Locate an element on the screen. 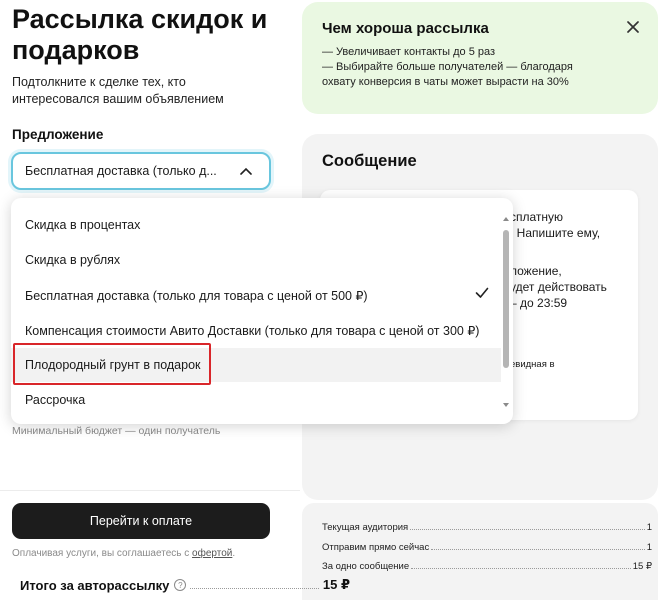 The width and height of the screenshot is (666, 600). message-text: удет действовать is located at coordinates (558, 287).